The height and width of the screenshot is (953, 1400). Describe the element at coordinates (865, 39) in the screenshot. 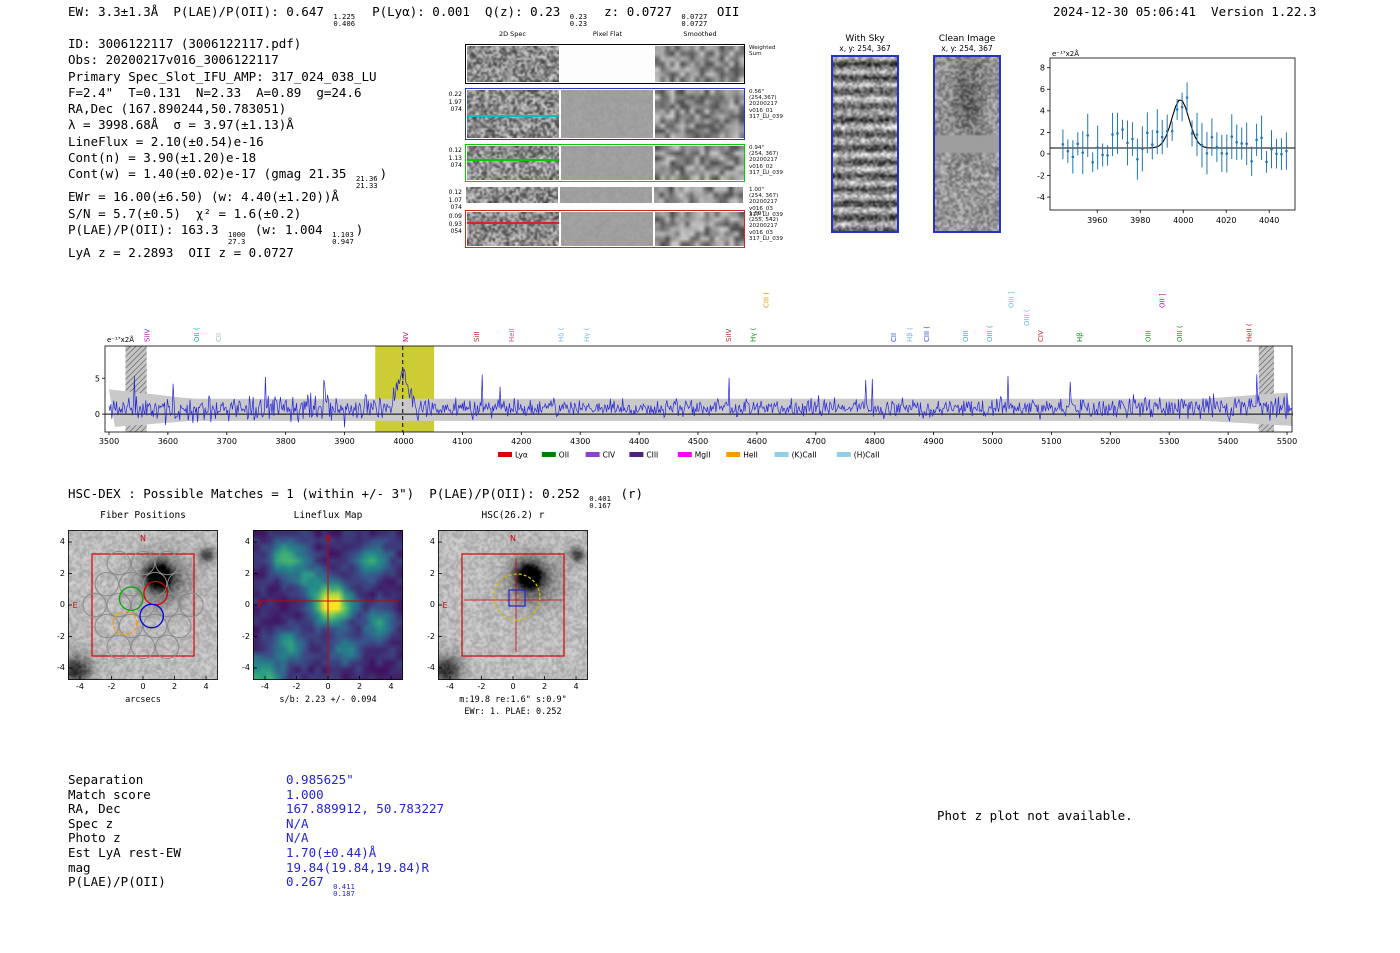

I see `with-sky-title: With Sky` at that location.